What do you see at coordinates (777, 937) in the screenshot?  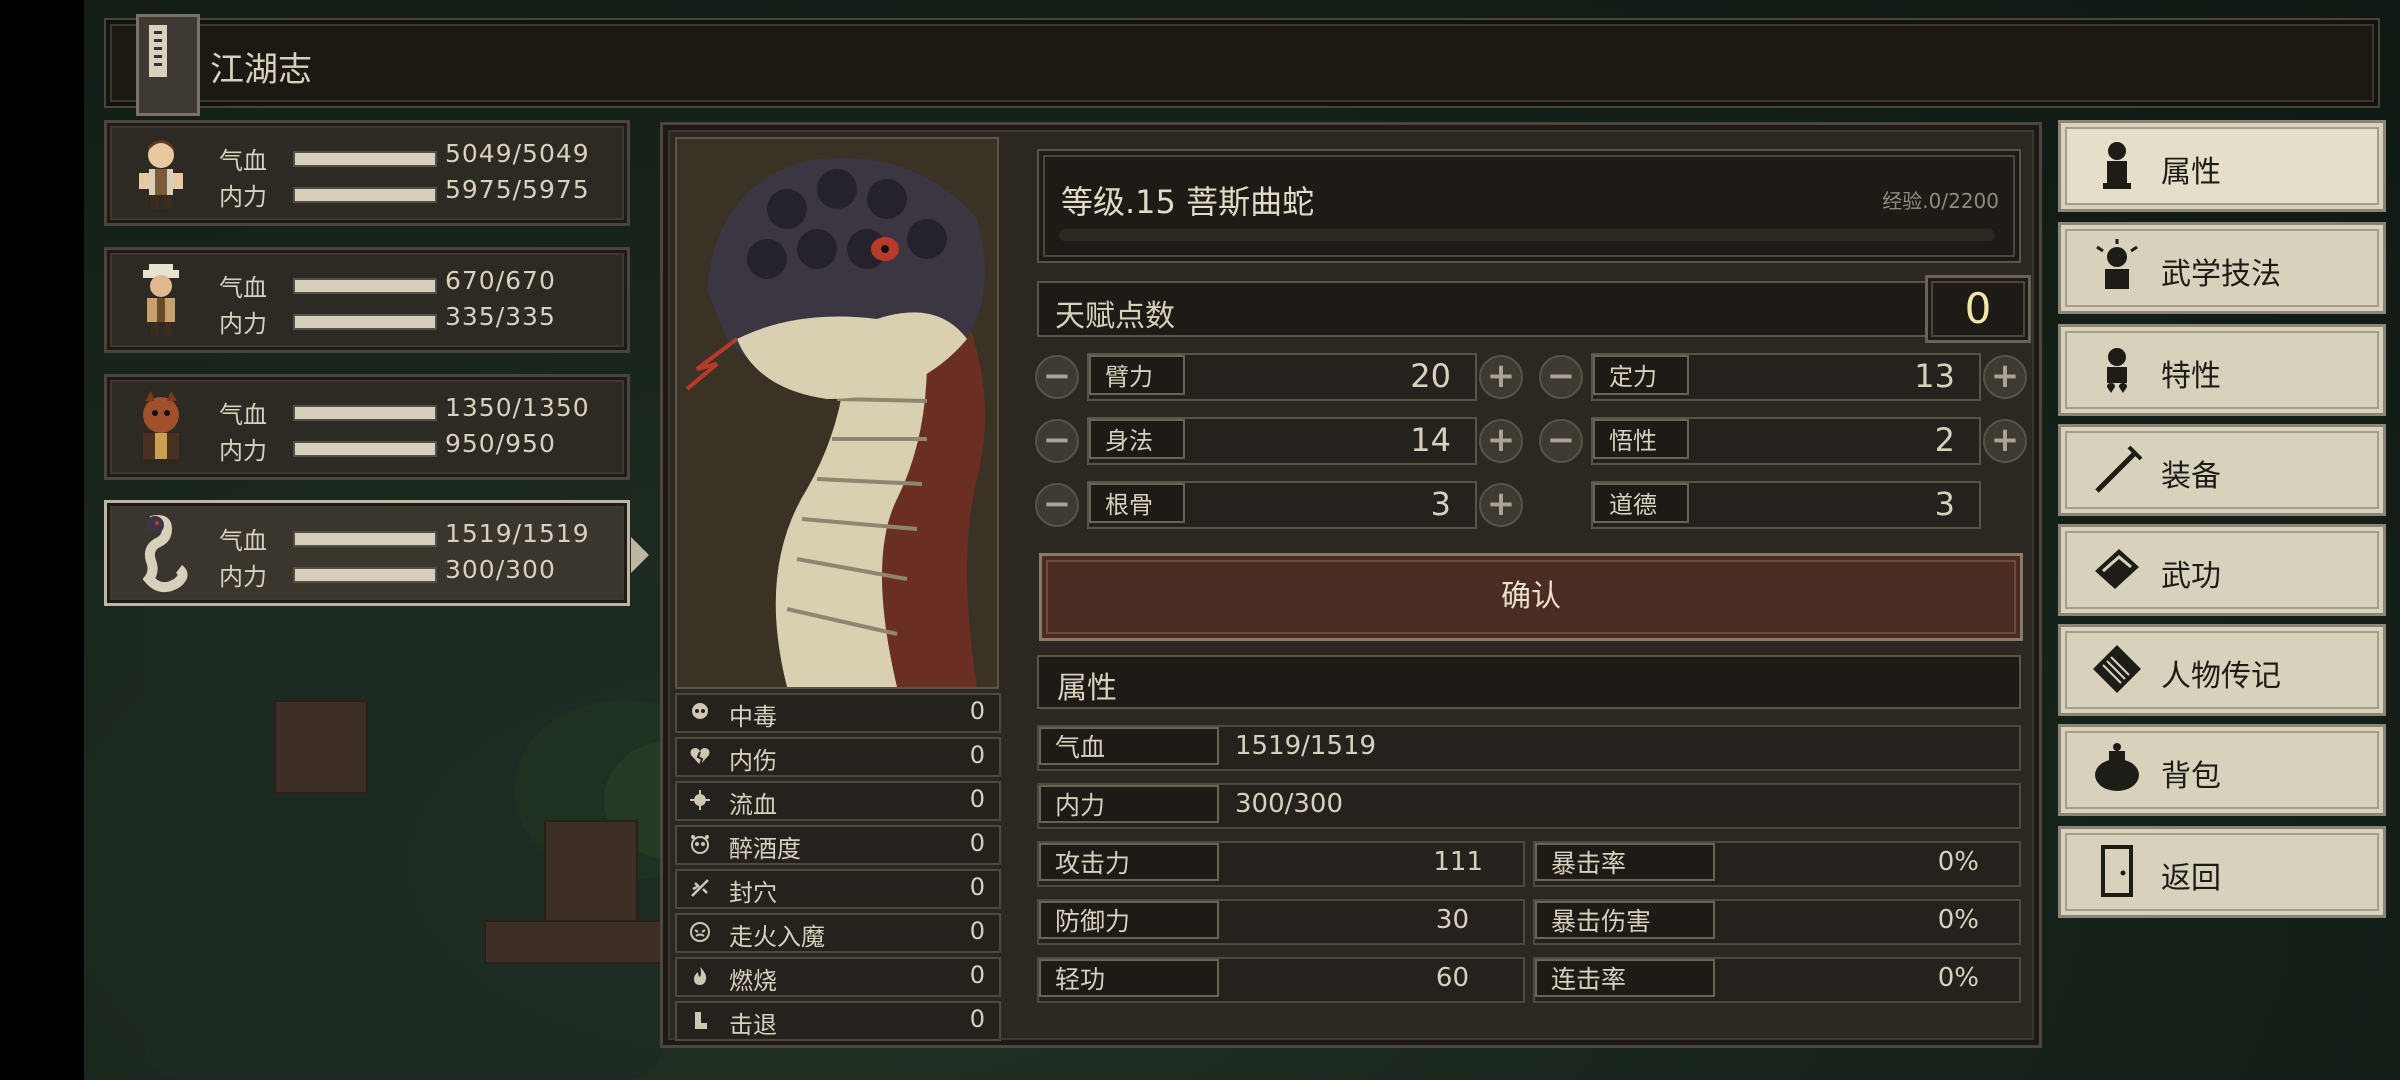 I see `status-name: 走火入魔` at bounding box center [777, 937].